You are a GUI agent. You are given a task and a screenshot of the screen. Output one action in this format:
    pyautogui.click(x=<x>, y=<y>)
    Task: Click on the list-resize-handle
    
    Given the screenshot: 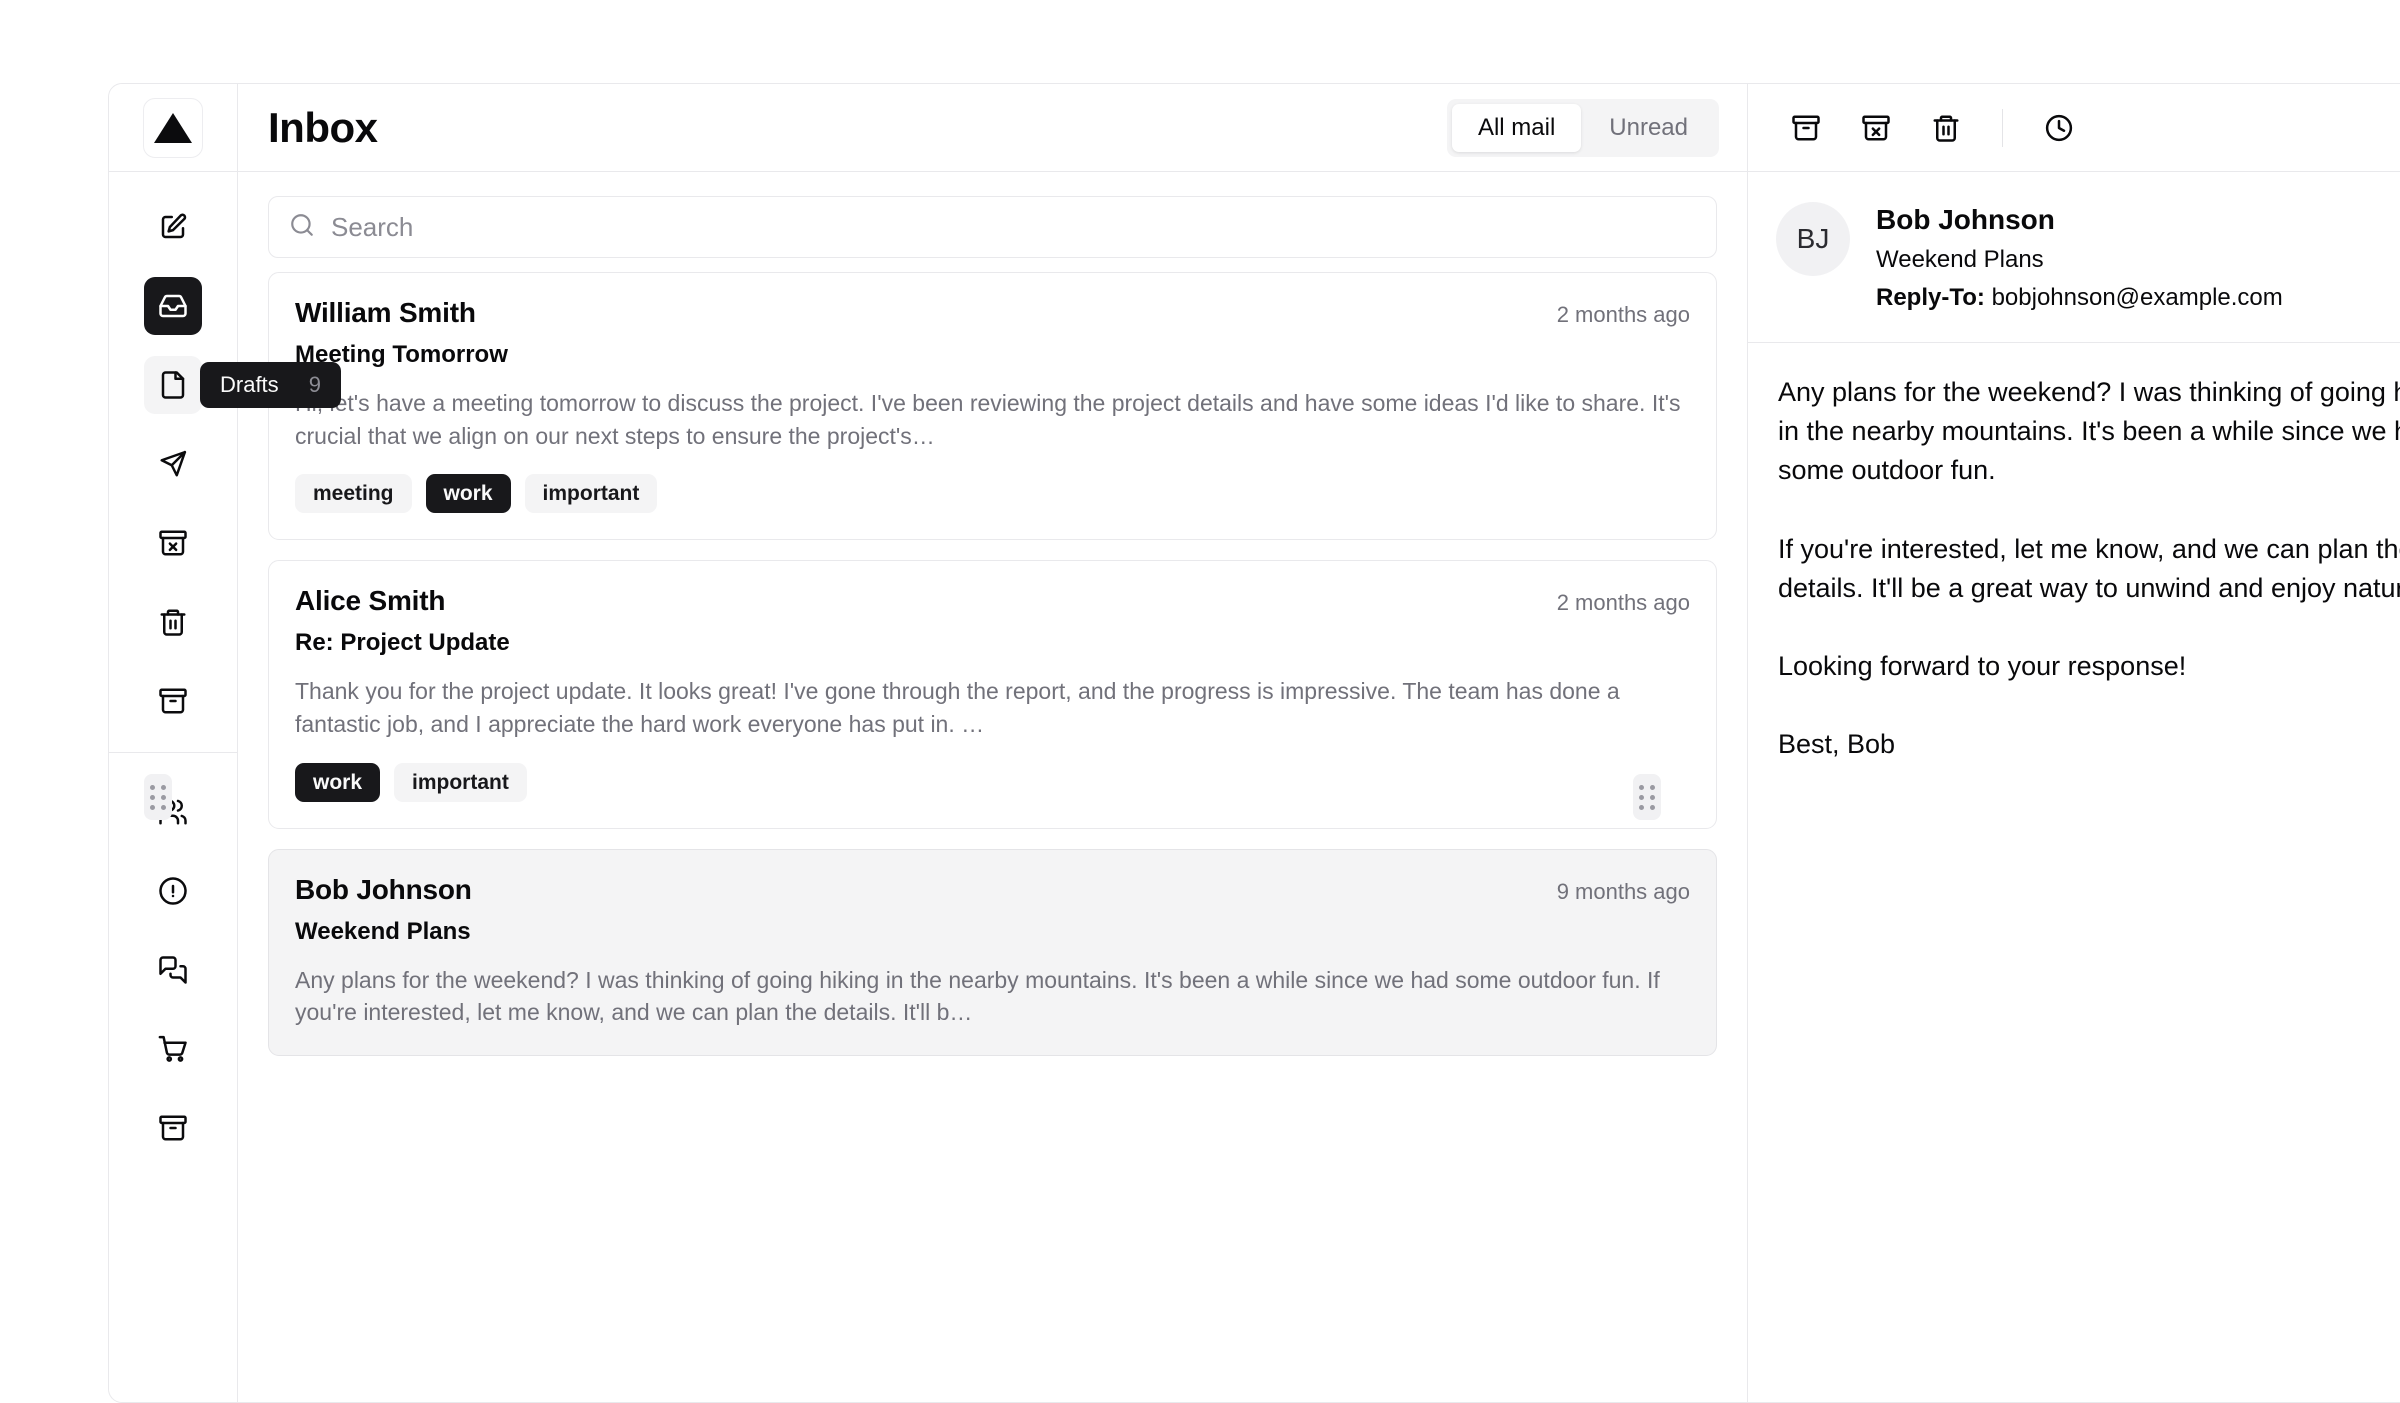 What is the action you would take?
    pyautogui.click(x=158, y=797)
    